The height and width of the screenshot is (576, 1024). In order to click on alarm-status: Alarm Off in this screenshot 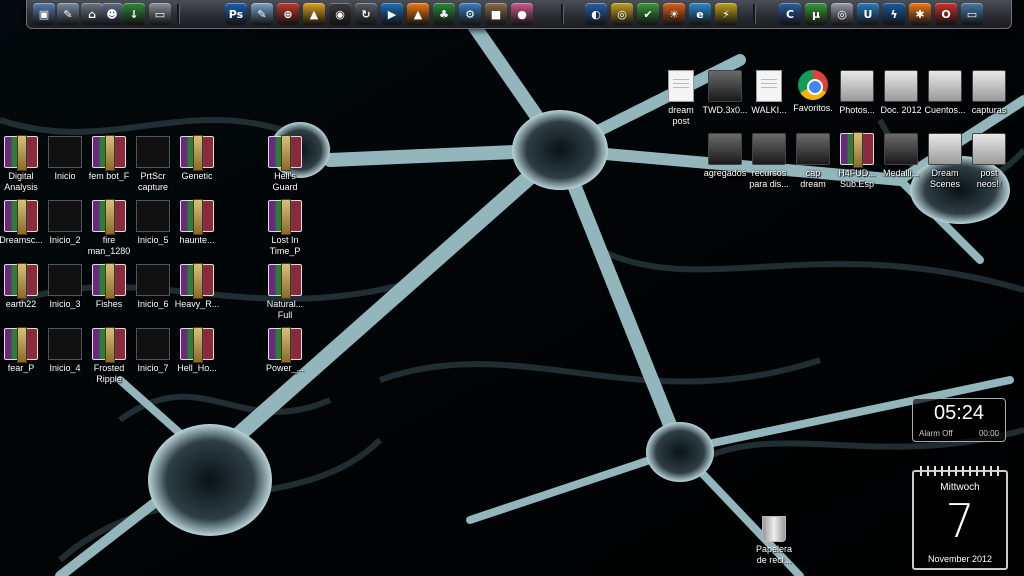, I will do `click(936, 433)`.